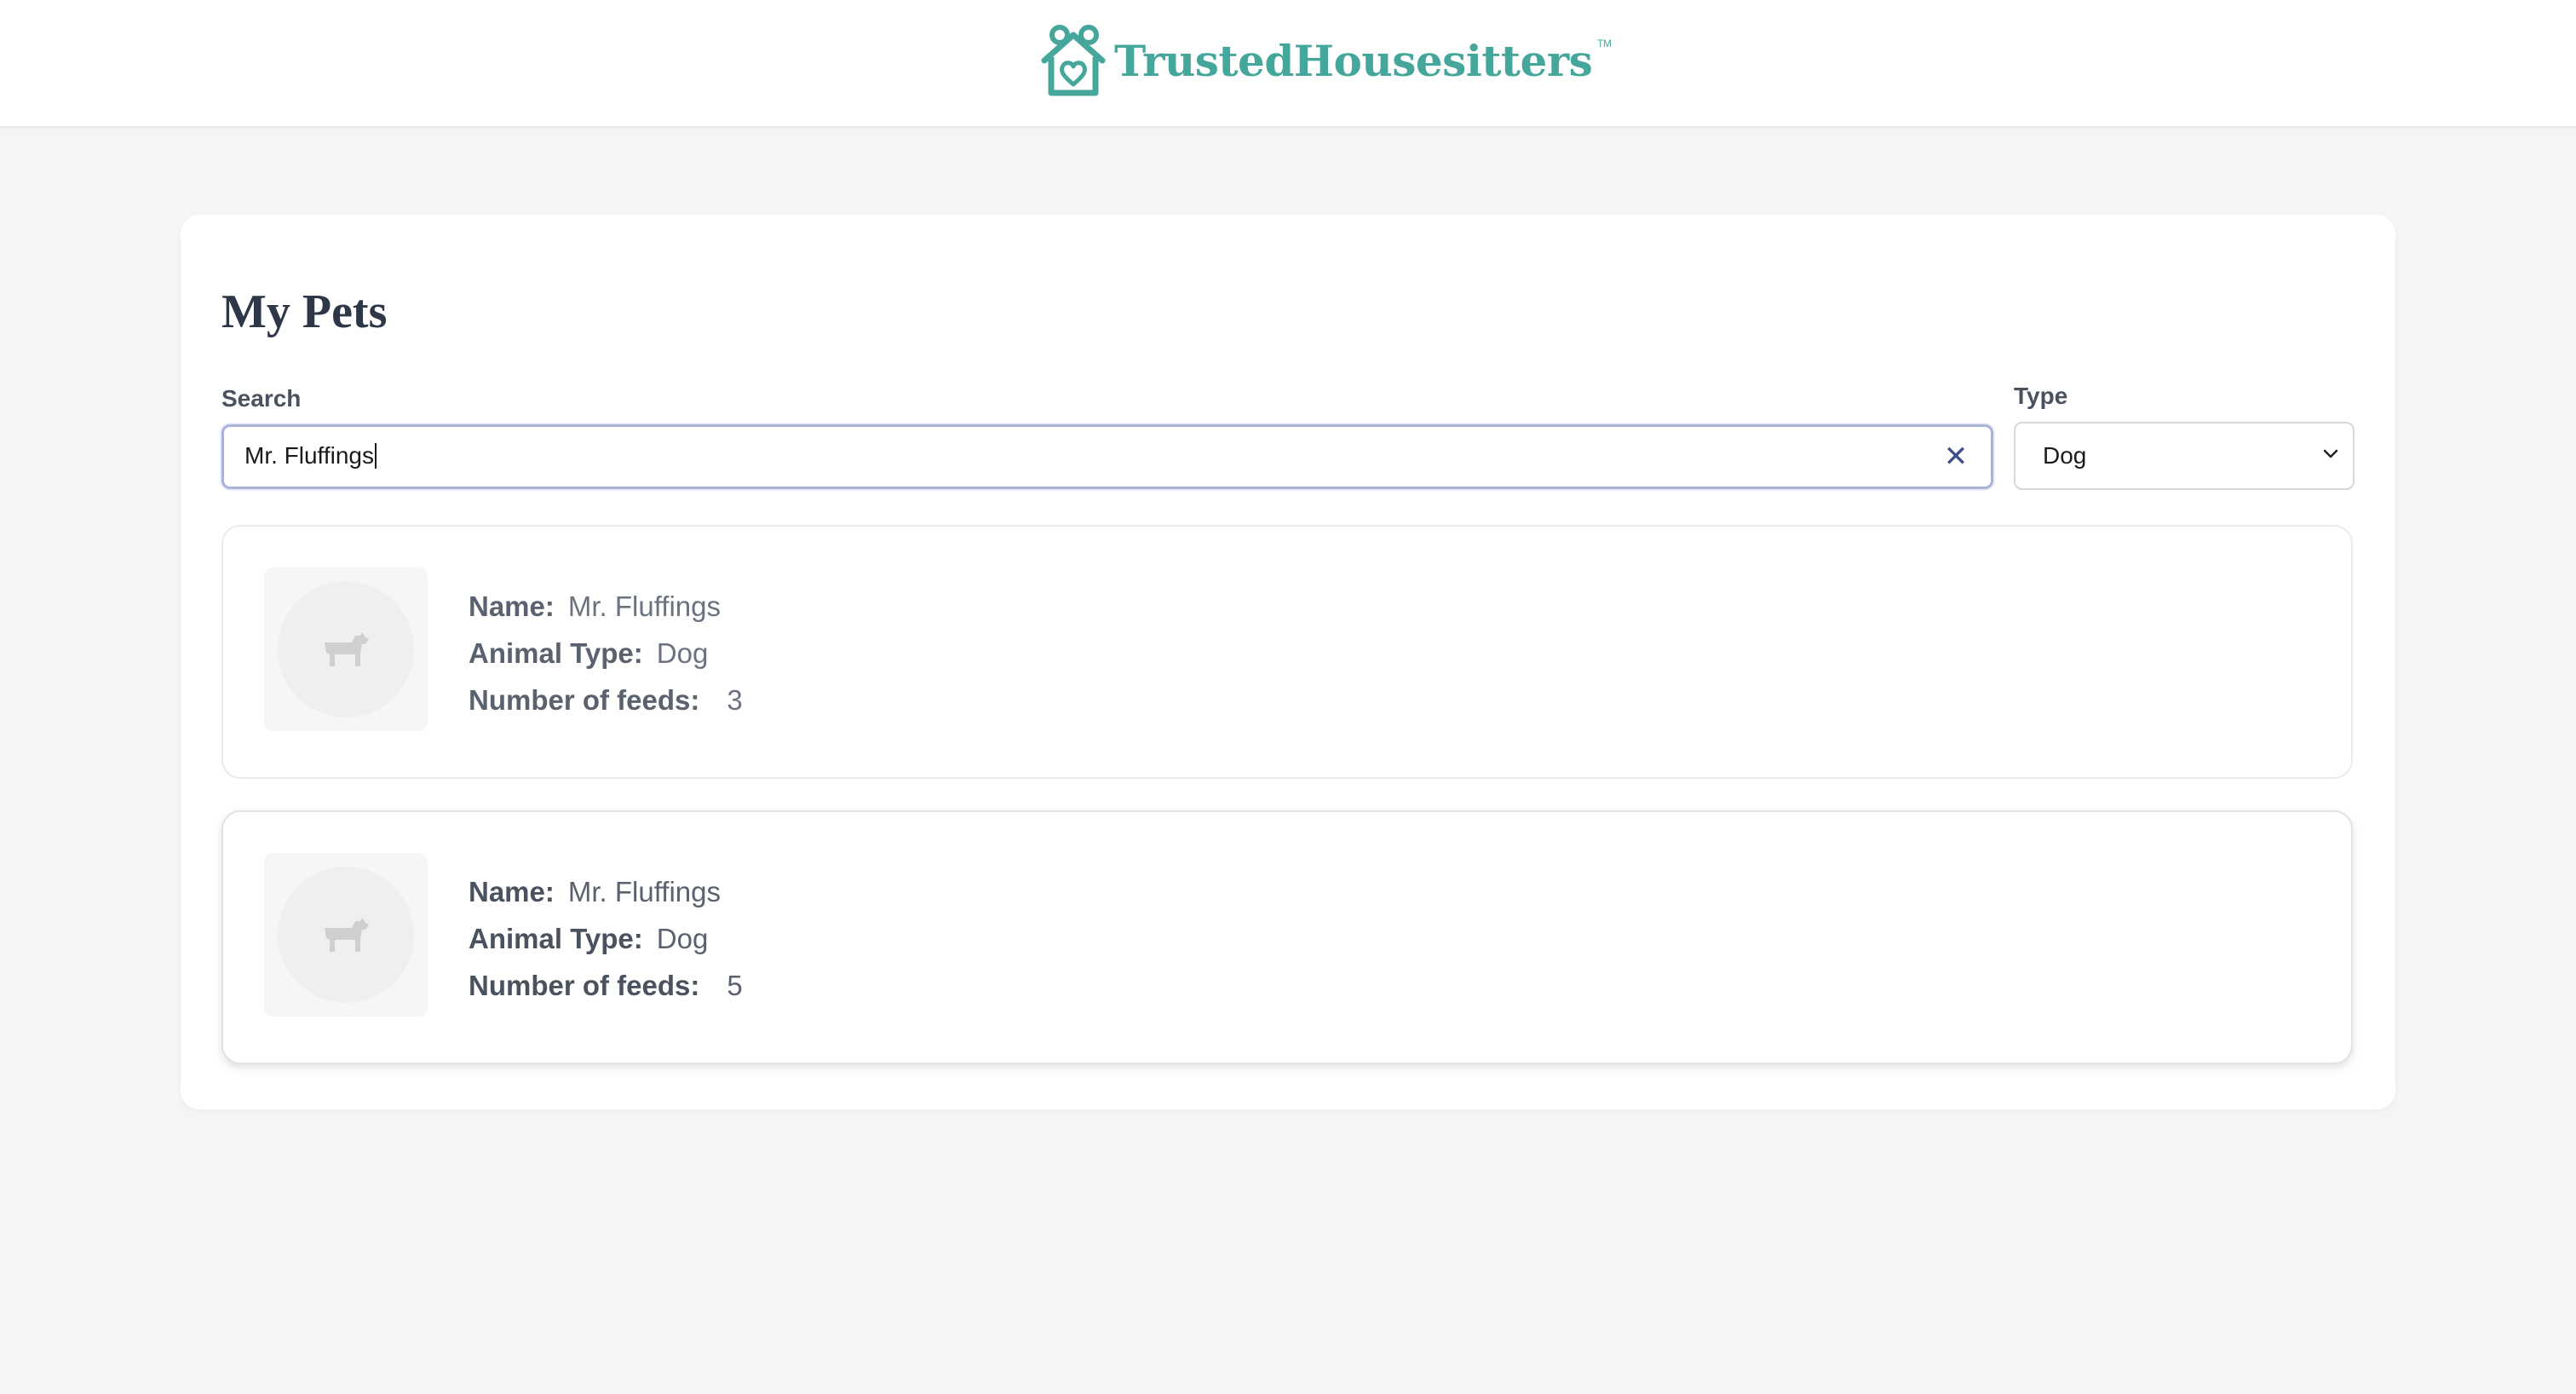  What do you see at coordinates (2184, 456) in the screenshot?
I see `type-select: Dog` at bounding box center [2184, 456].